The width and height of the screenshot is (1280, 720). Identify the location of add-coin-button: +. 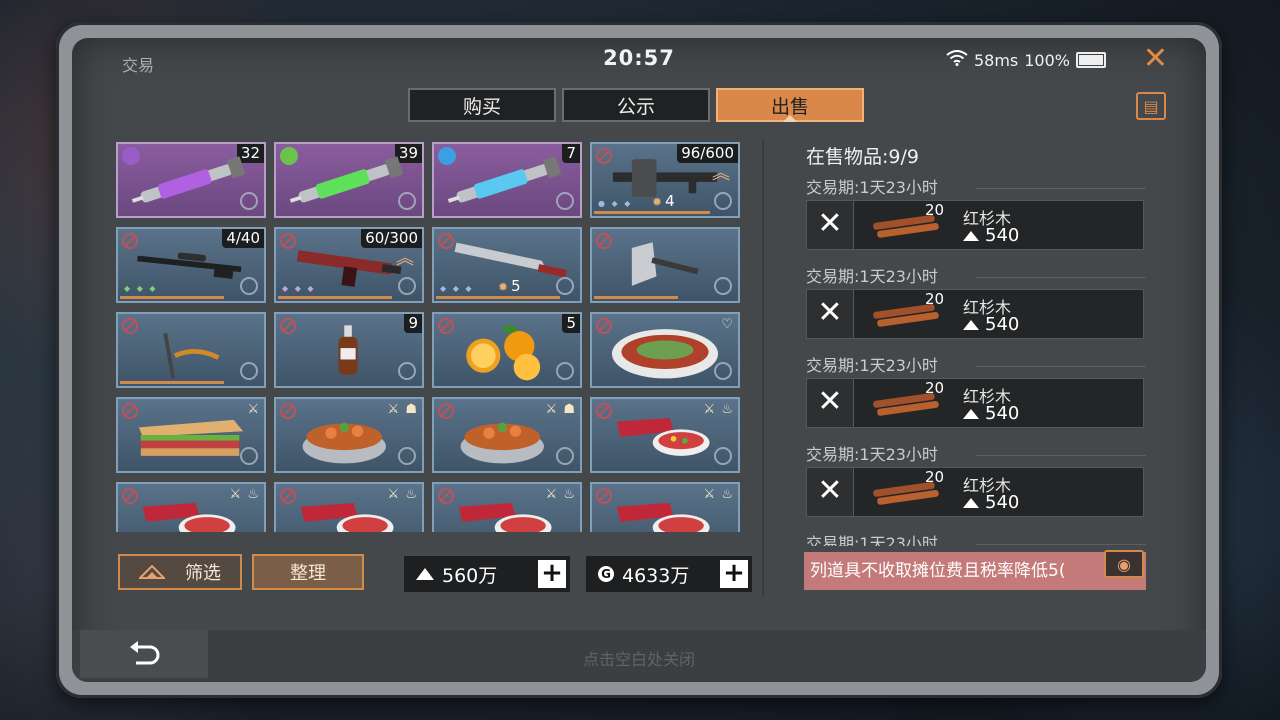
(734, 574).